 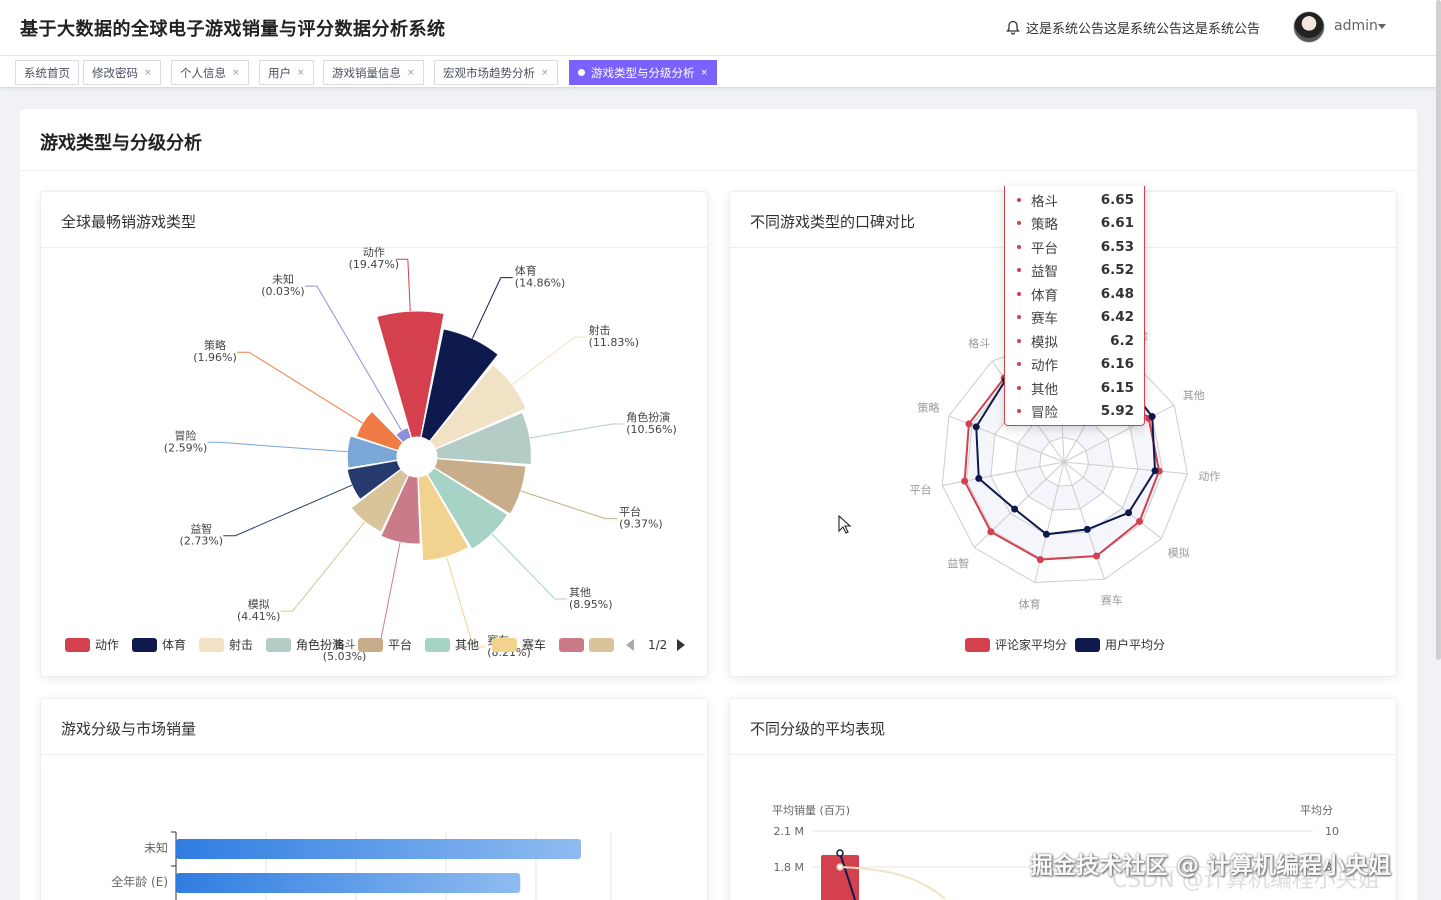 I want to click on divider, so click(x=718, y=170).